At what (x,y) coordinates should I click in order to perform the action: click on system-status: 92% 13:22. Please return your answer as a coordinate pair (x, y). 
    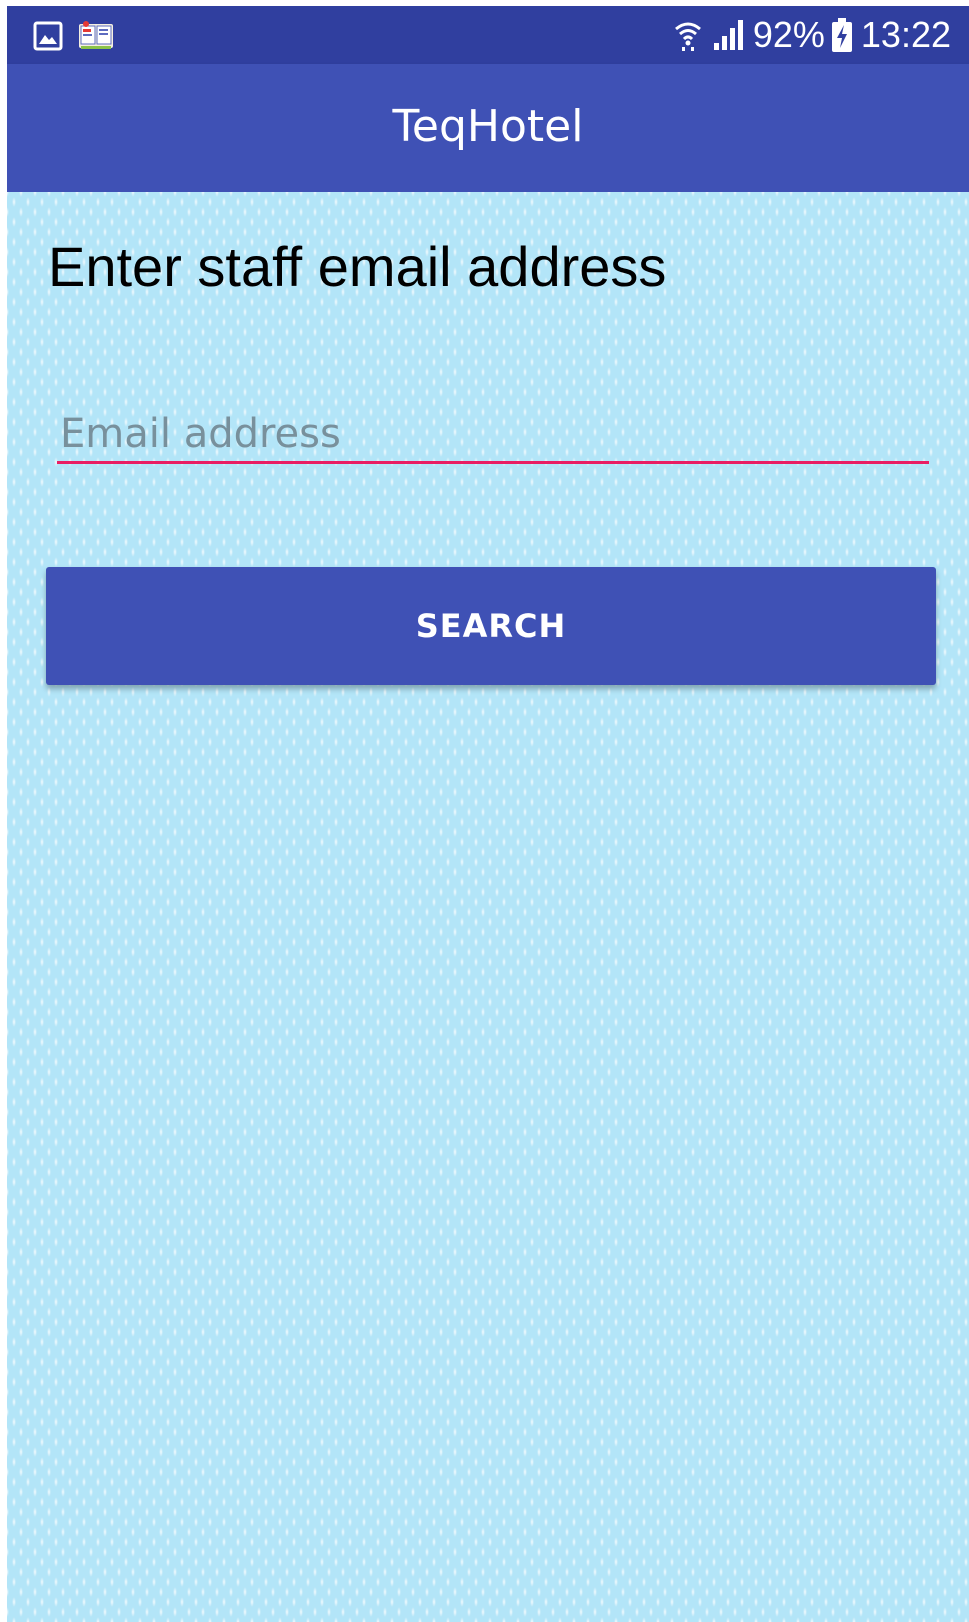
    Looking at the image, I should click on (812, 35).